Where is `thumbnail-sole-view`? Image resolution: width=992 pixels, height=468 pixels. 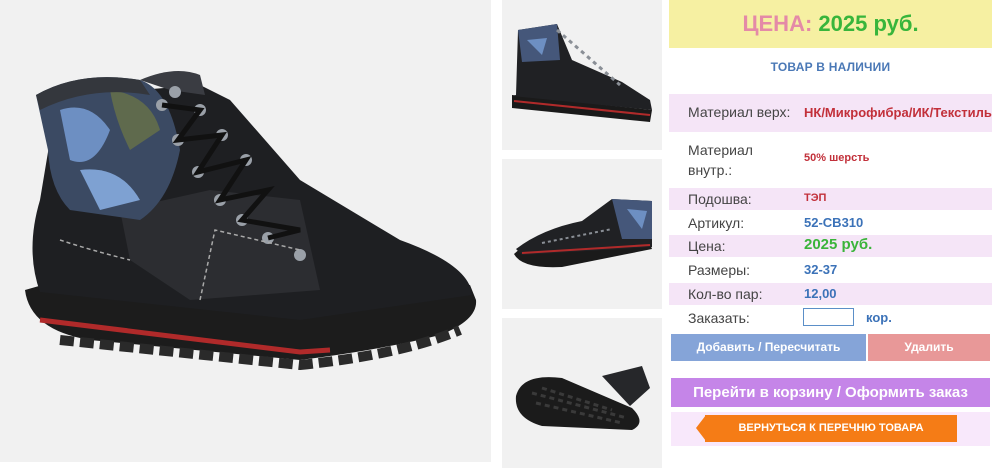 thumbnail-sole-view is located at coordinates (582, 393).